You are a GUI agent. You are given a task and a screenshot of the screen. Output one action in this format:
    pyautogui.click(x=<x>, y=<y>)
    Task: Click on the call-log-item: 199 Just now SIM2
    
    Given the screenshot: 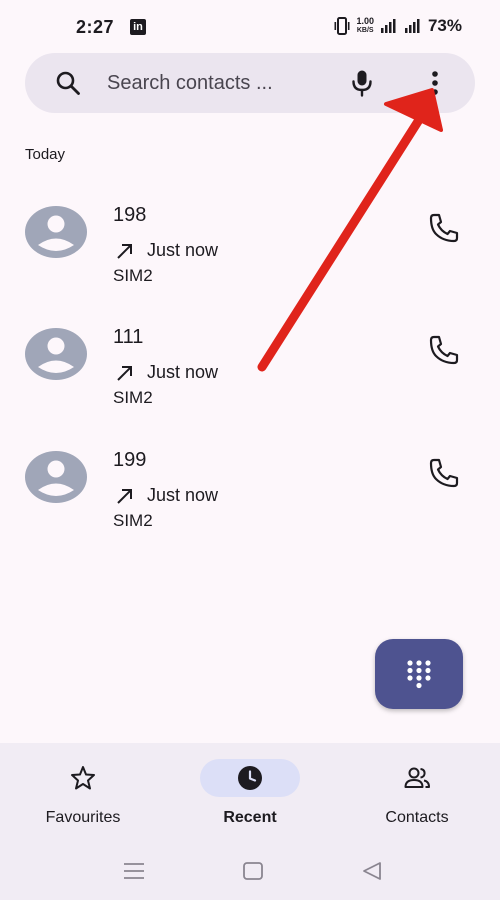 What is the action you would take?
    pyautogui.click(x=250, y=496)
    